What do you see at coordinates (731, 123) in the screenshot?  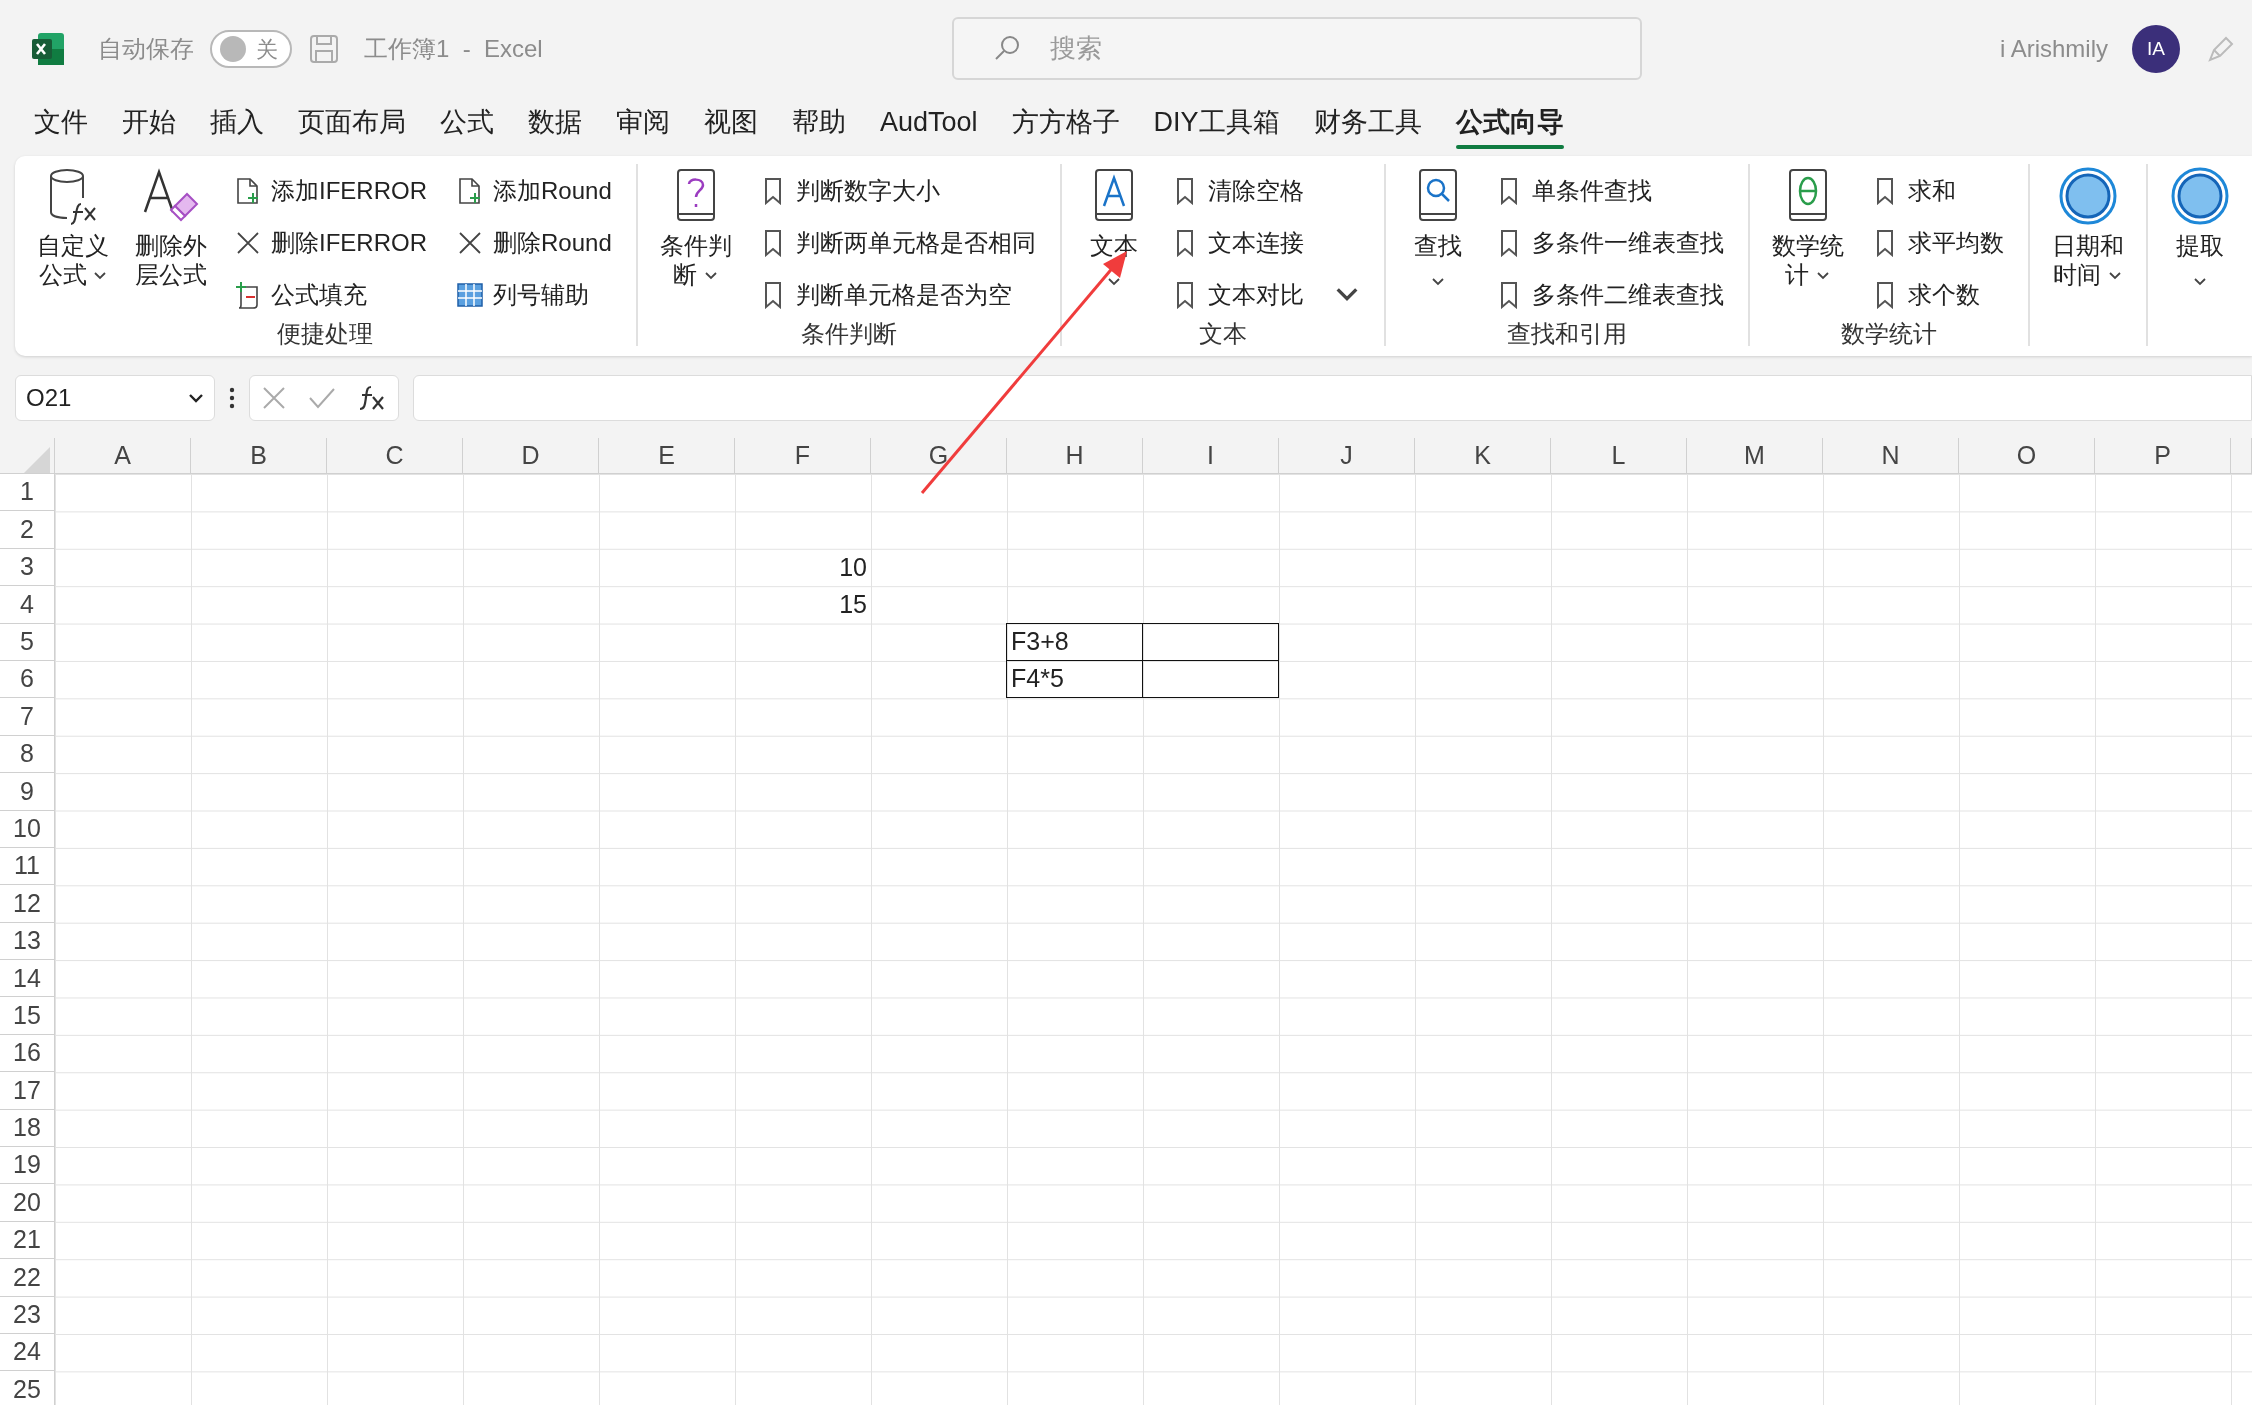 I see `menu-tab: 视图` at bounding box center [731, 123].